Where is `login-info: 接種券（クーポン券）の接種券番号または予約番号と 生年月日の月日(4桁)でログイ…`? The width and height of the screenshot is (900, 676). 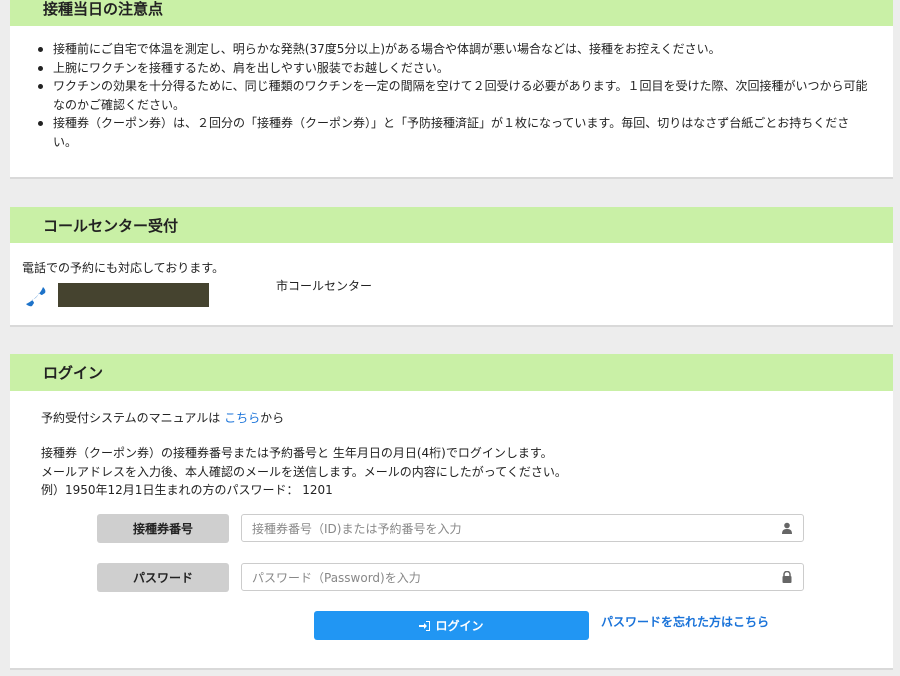
login-info: 接種券（クーポン券）の接種券番号または予約番号と 生年月日の月日(4桁)でログイ… is located at coordinates (304, 472).